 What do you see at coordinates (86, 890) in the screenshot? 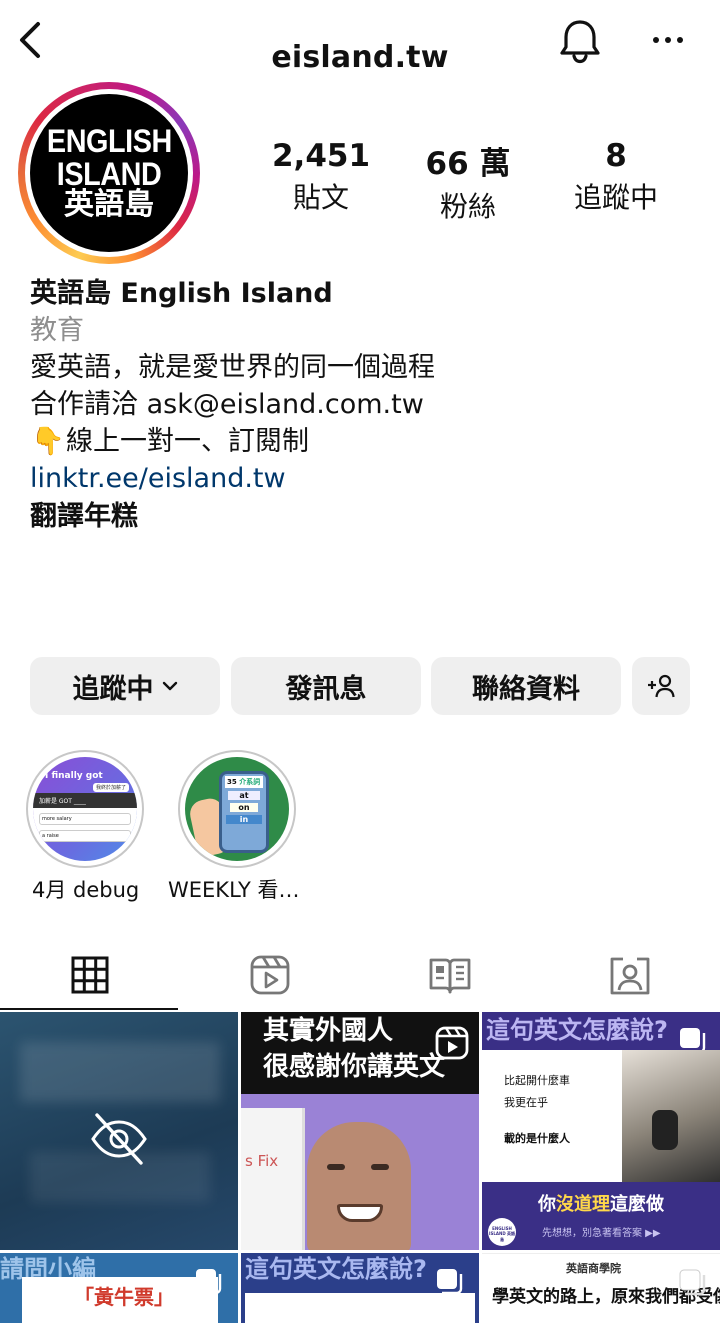
I see `highlight-debug-label: 4月 debug` at bounding box center [86, 890].